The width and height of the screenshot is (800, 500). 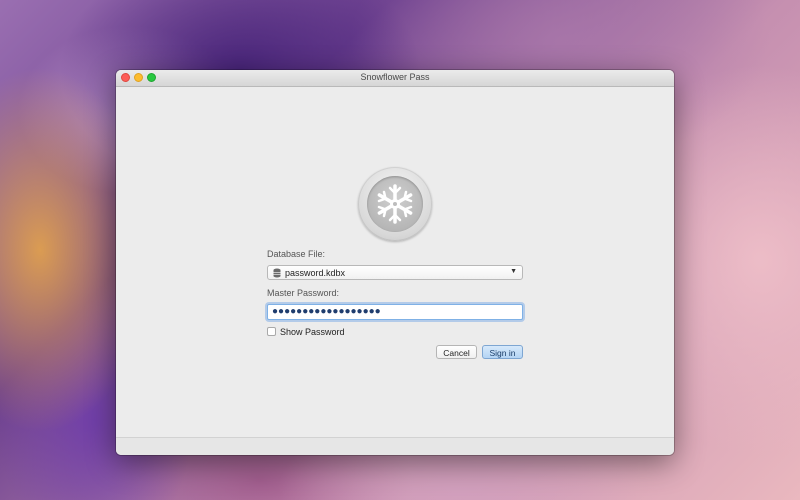 I want to click on database-icon, so click(x=277, y=273).